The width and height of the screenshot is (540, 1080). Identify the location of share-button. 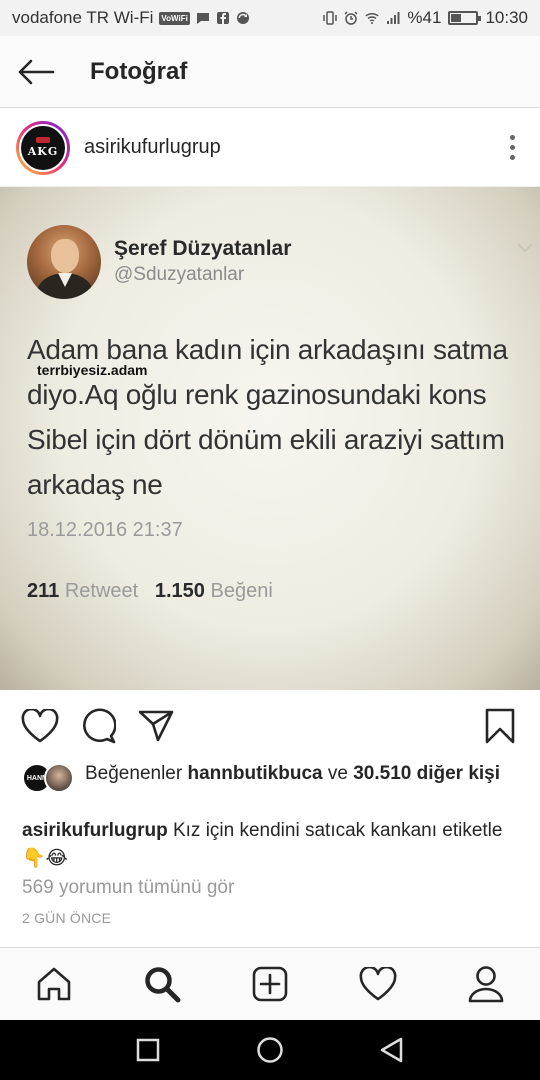
(156, 726).